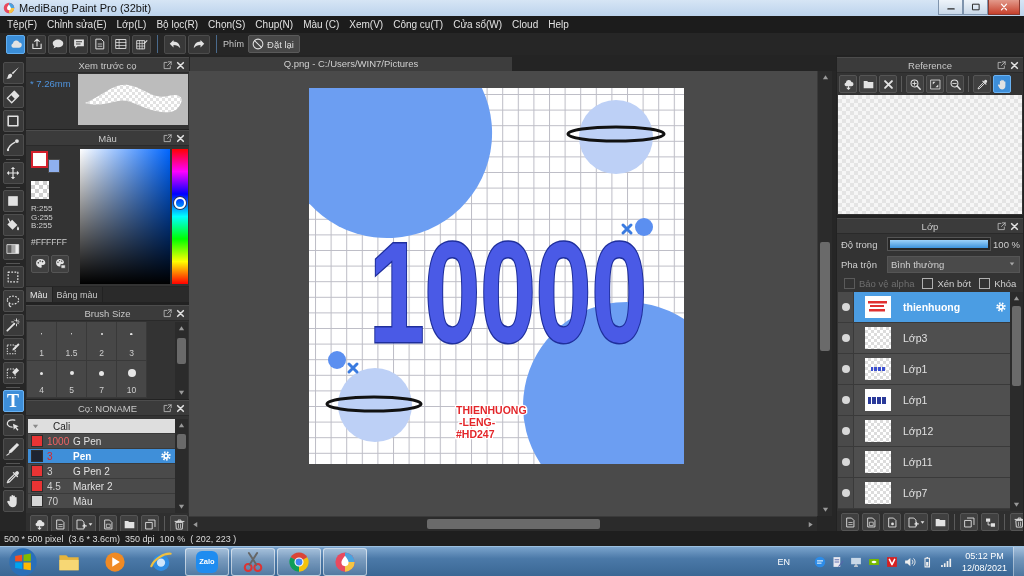 The image size is (1024, 576). What do you see at coordinates (177, 24) in the screenshot?
I see `menu-item: Bộ lọc(R)` at bounding box center [177, 24].